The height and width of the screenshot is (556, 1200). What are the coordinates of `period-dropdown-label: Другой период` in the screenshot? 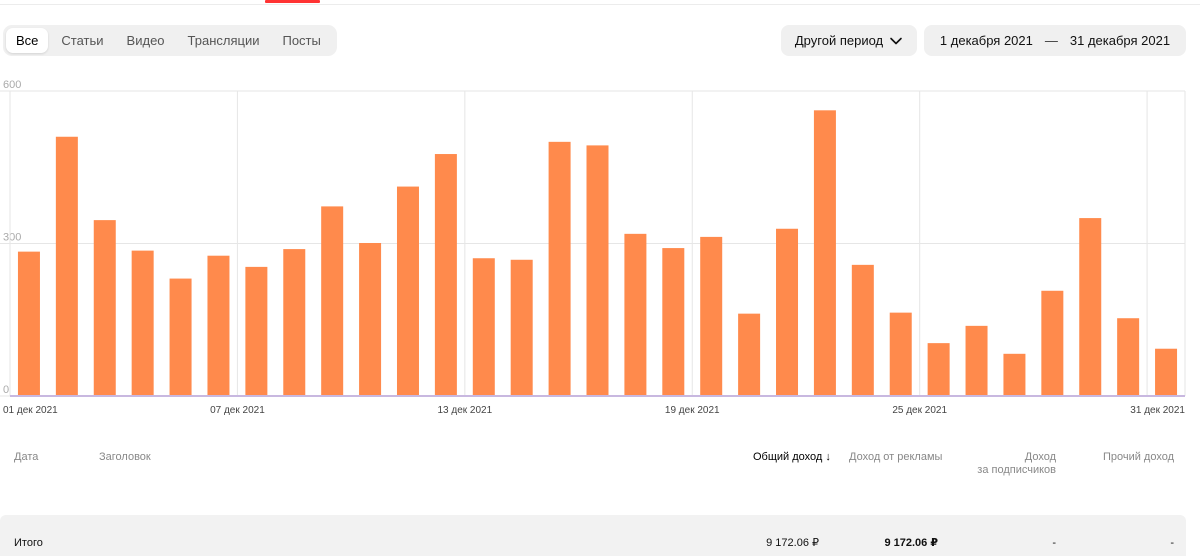 It's located at (839, 40).